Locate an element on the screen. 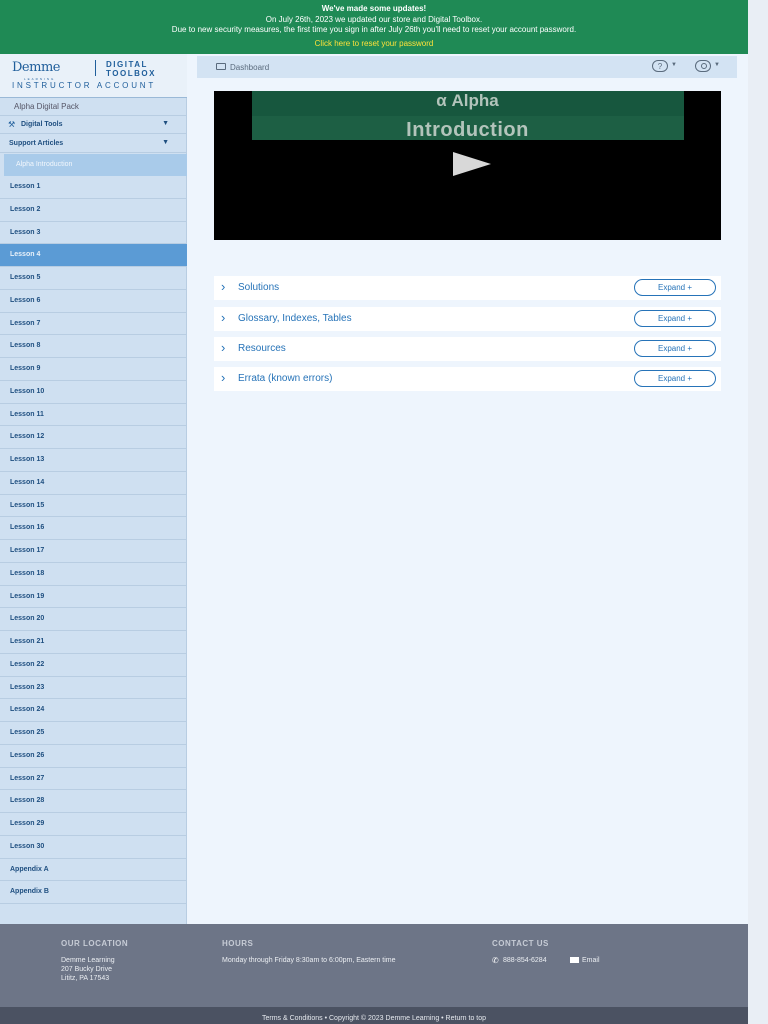 The height and width of the screenshot is (1024, 768). support-articles-label: Support Articles is located at coordinates (36, 143).